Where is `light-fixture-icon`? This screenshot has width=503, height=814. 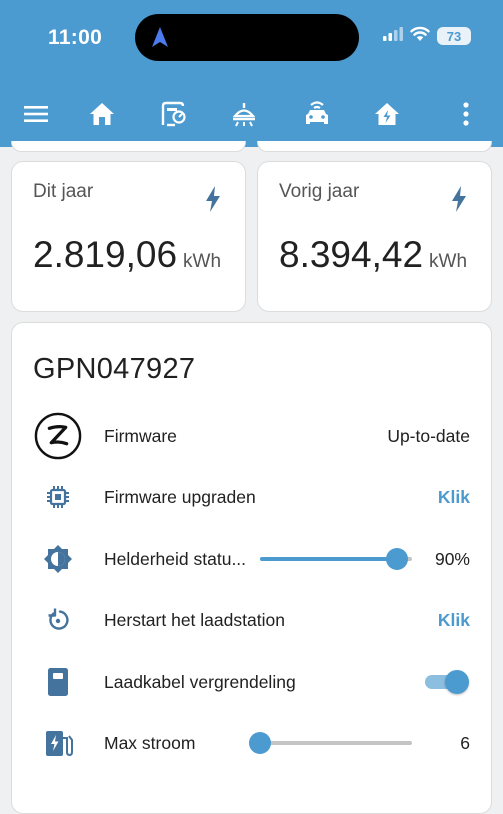 light-fixture-icon is located at coordinates (244, 114).